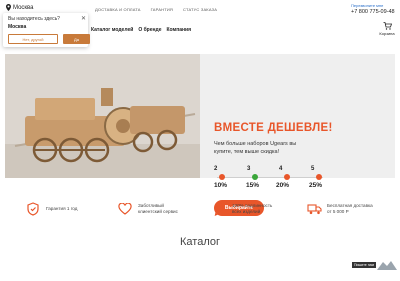  Describe the element at coordinates (253, 185) in the screenshot. I see `tier-discount: 15%` at that location.